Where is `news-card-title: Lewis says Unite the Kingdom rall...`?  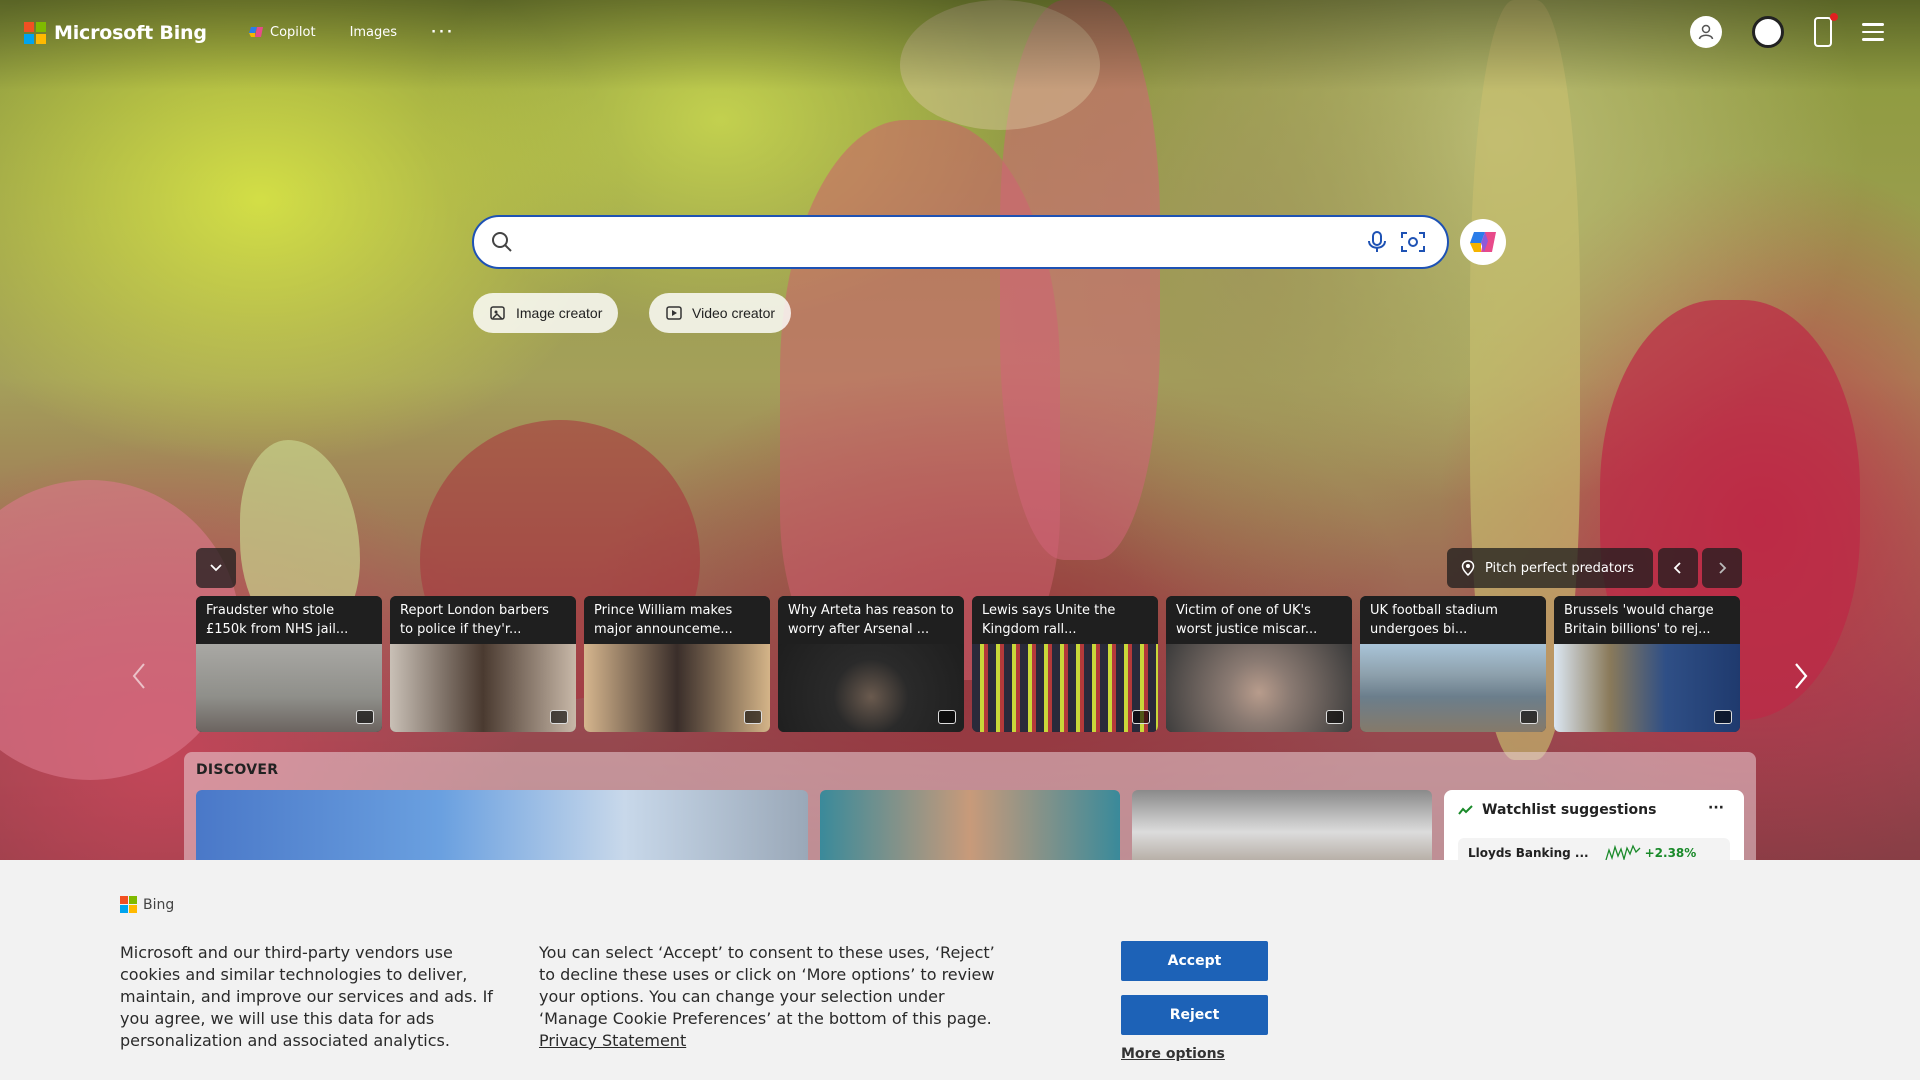
news-card-title: Lewis says Unite the Kingdom rall... is located at coordinates (1065, 620).